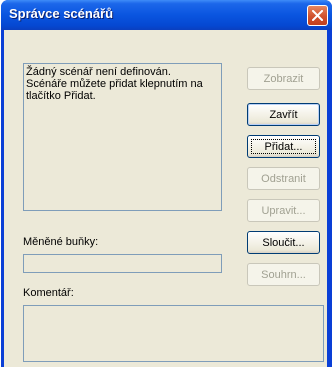 The width and height of the screenshot is (333, 367). What do you see at coordinates (283, 114) in the screenshot?
I see `close-button: Zavřít` at bounding box center [283, 114].